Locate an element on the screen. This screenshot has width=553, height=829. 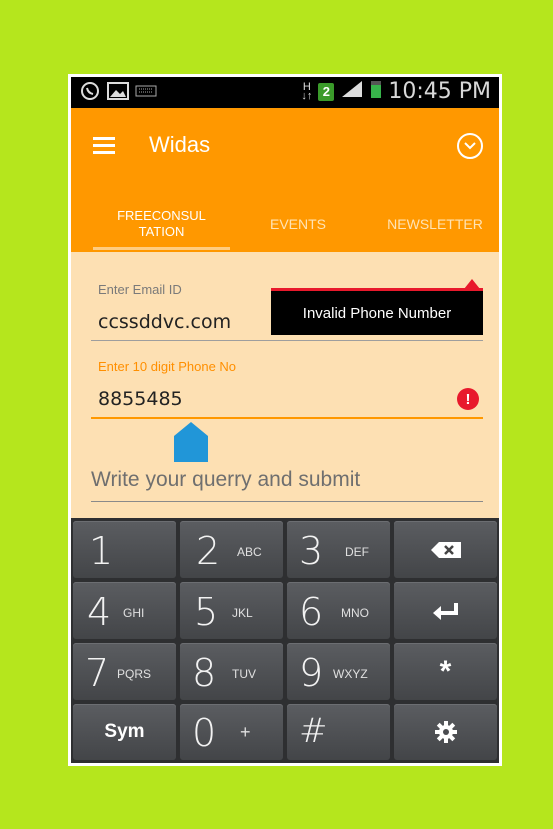
key-5: 5 JKL is located at coordinates (231, 610).